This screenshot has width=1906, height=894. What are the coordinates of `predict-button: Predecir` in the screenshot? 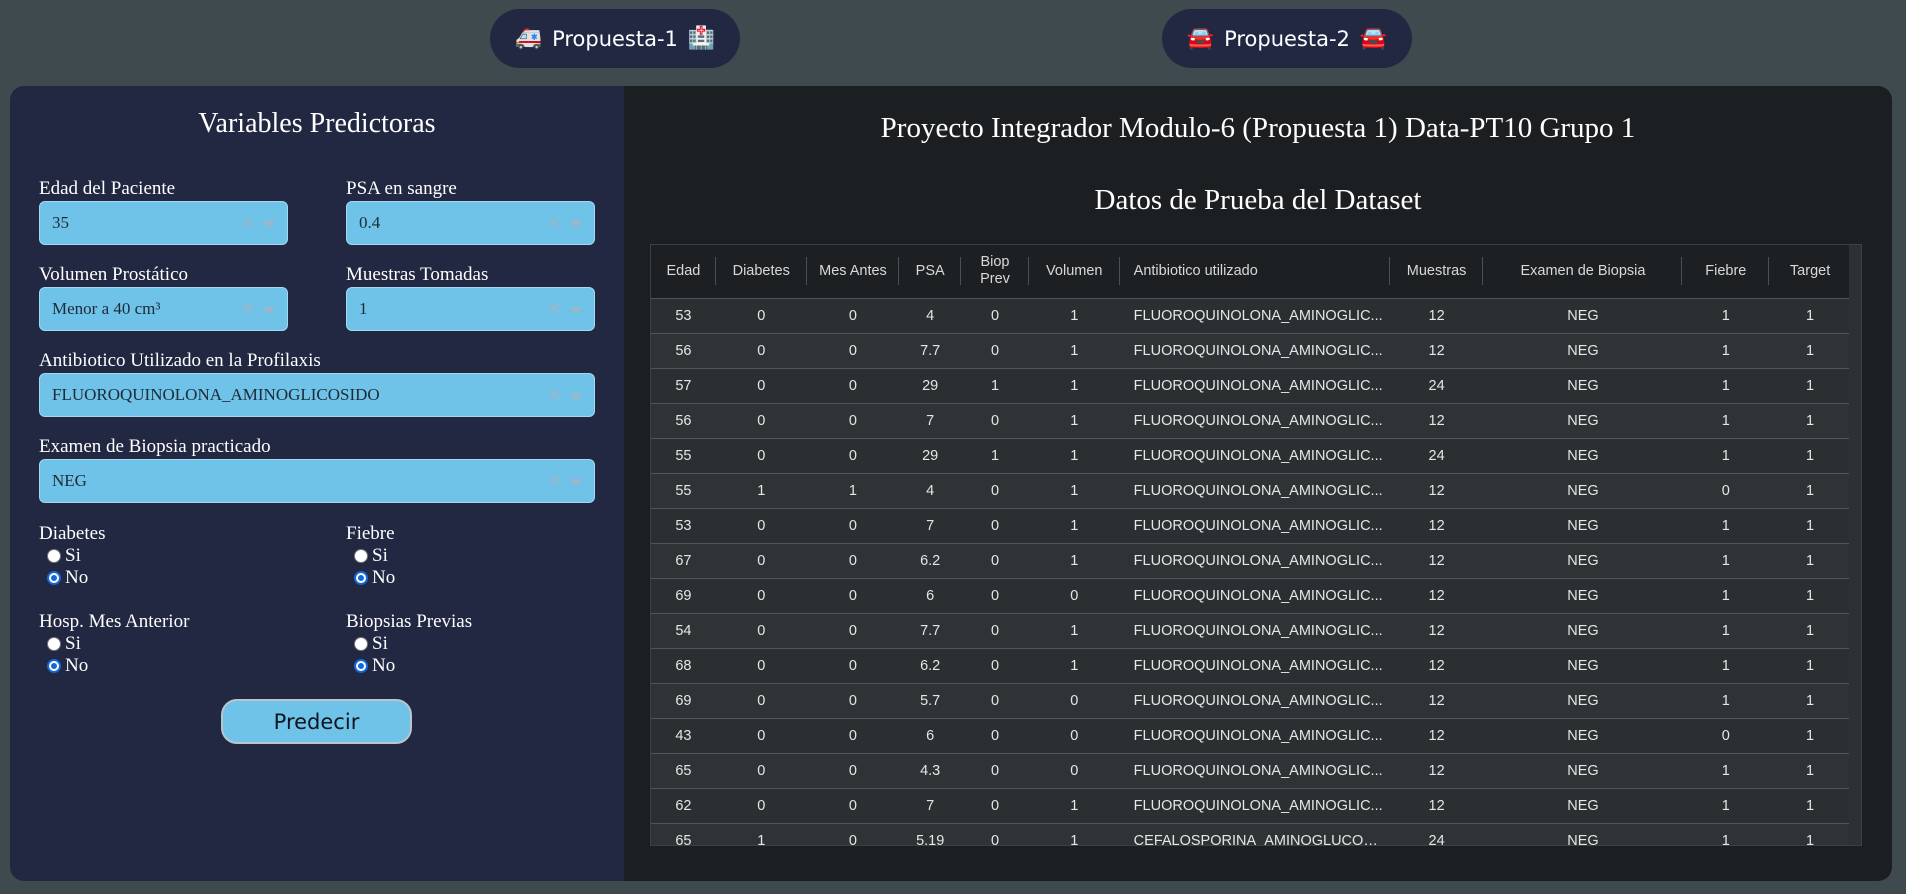 It's located at (316, 721).